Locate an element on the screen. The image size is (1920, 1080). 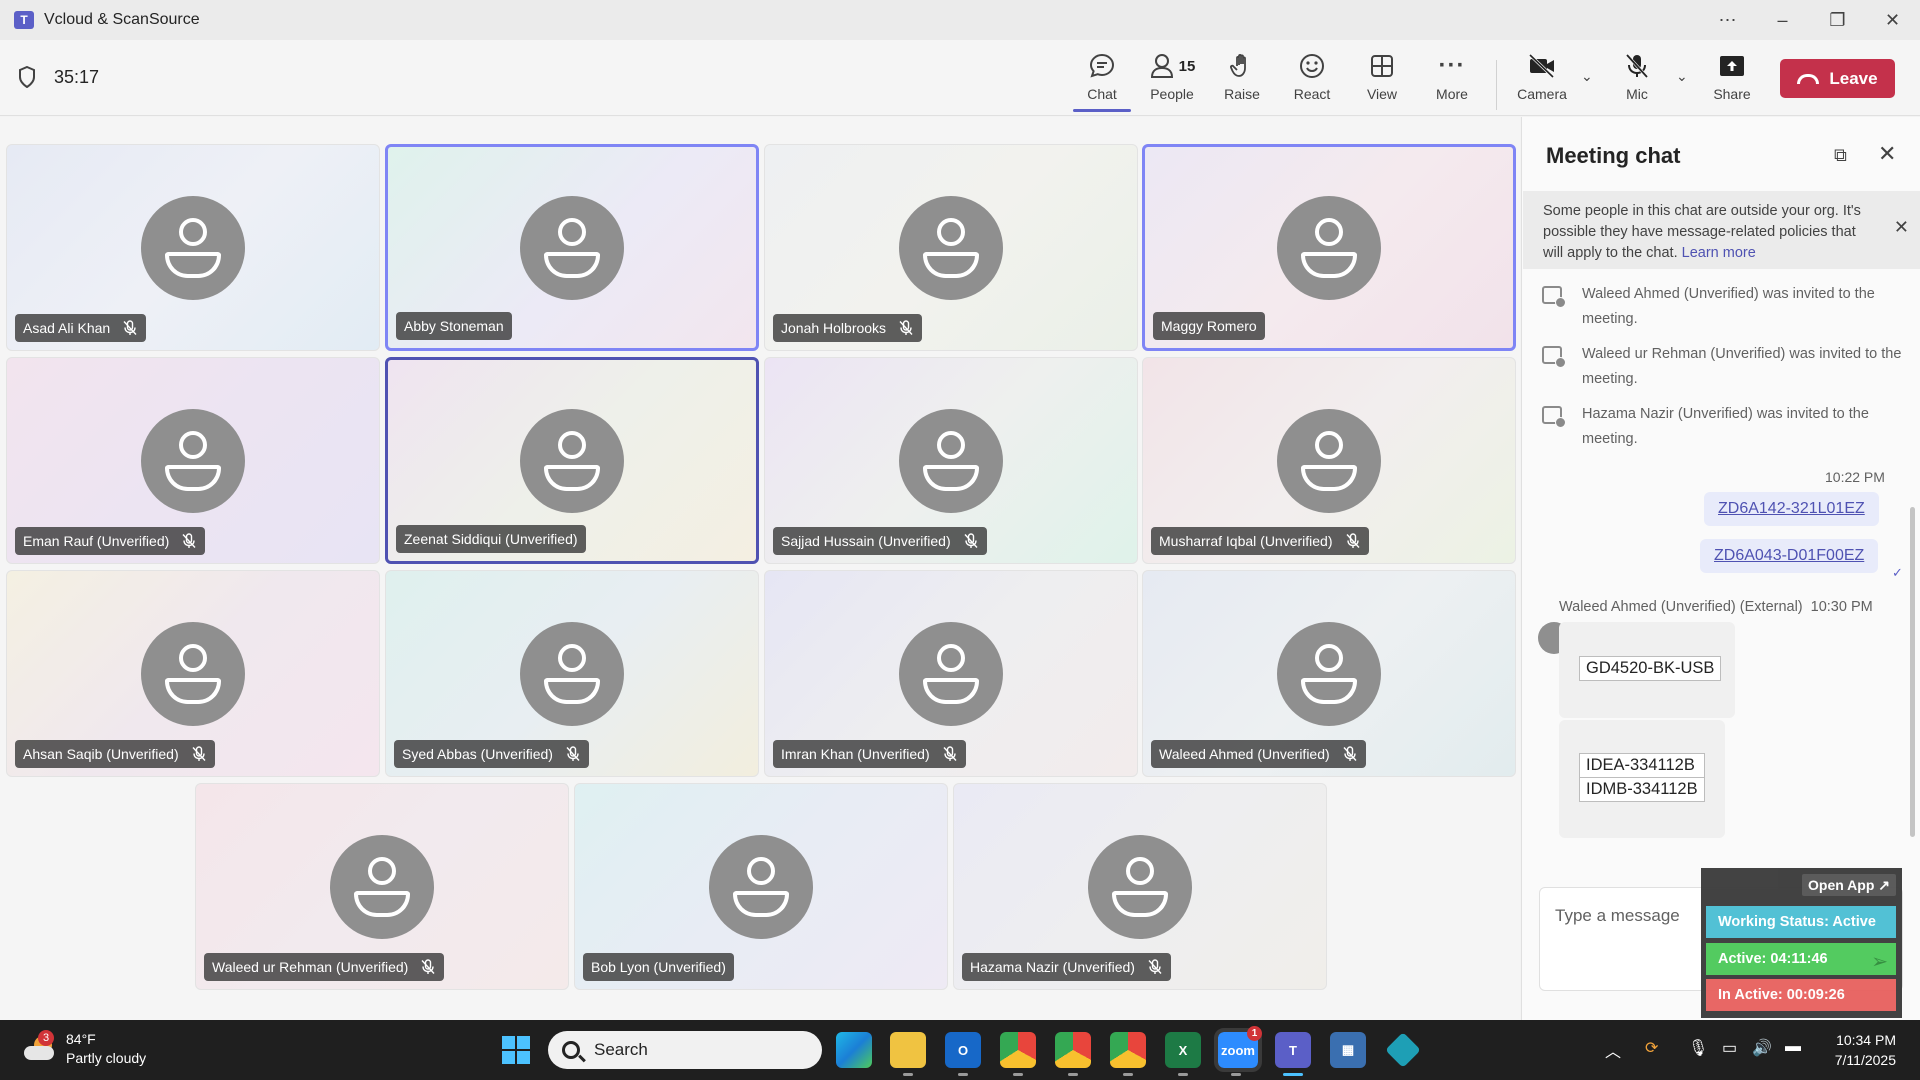
camera-button: Camera is located at coordinates (1542, 80).